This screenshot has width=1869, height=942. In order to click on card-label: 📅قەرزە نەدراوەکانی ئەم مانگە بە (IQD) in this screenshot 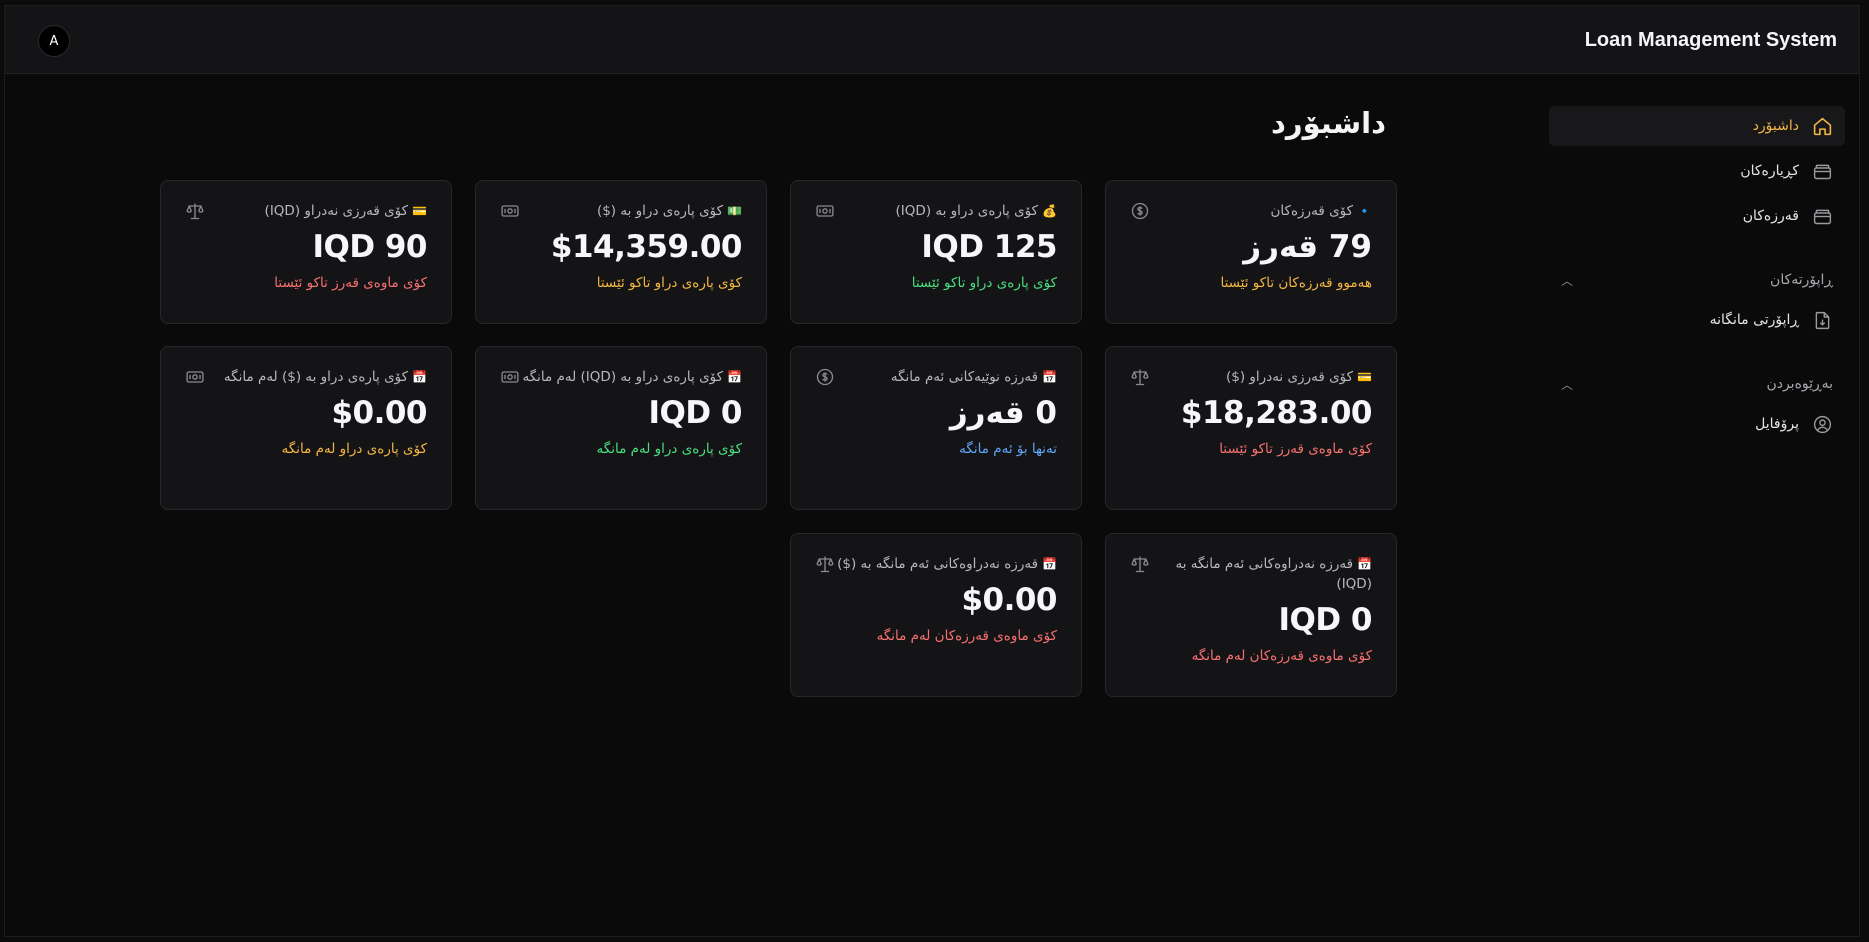, I will do `click(1262, 574)`.